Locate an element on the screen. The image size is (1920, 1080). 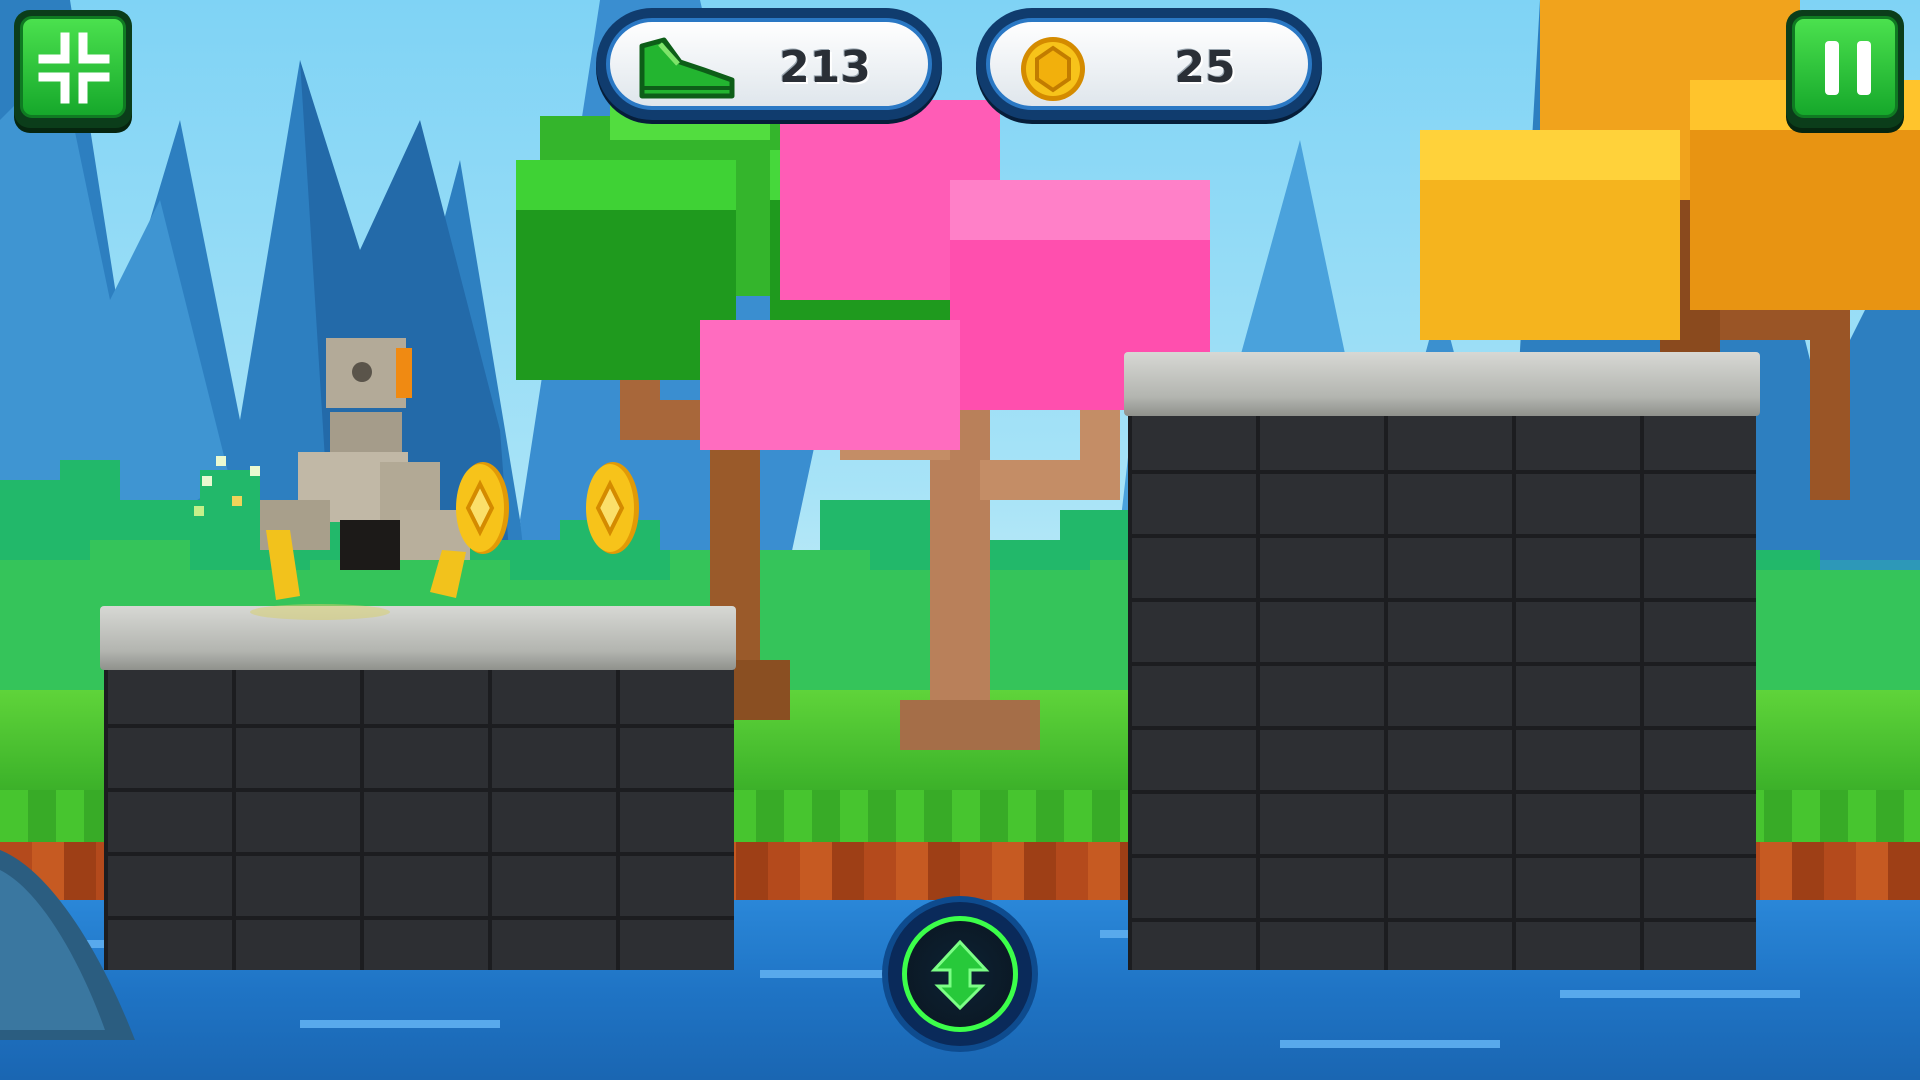
shoe-icon is located at coordinates (687, 68).